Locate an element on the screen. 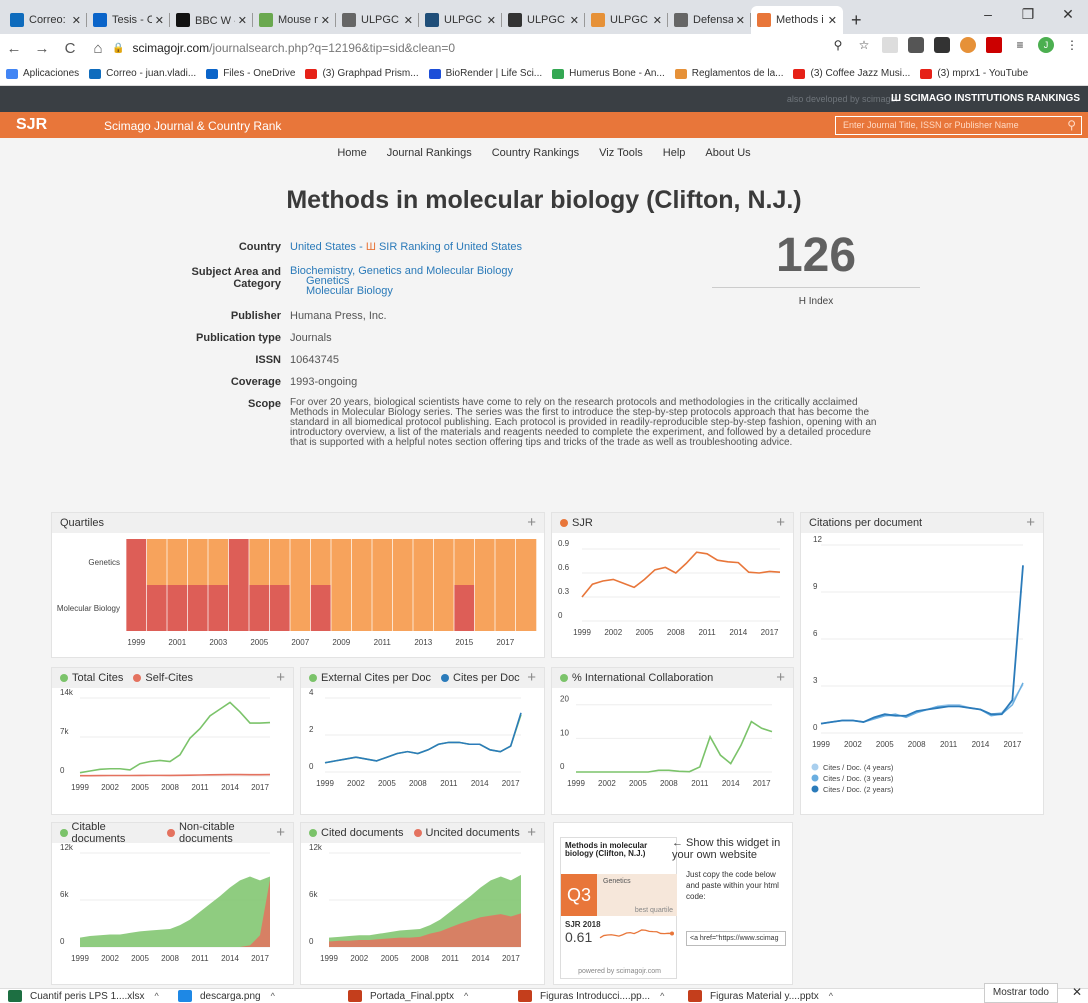 Image resolution: width=1088 pixels, height=1003 pixels. sir-link: Ш SCIMAGO INSTITUTIONS RANKINGS is located at coordinates (985, 98).